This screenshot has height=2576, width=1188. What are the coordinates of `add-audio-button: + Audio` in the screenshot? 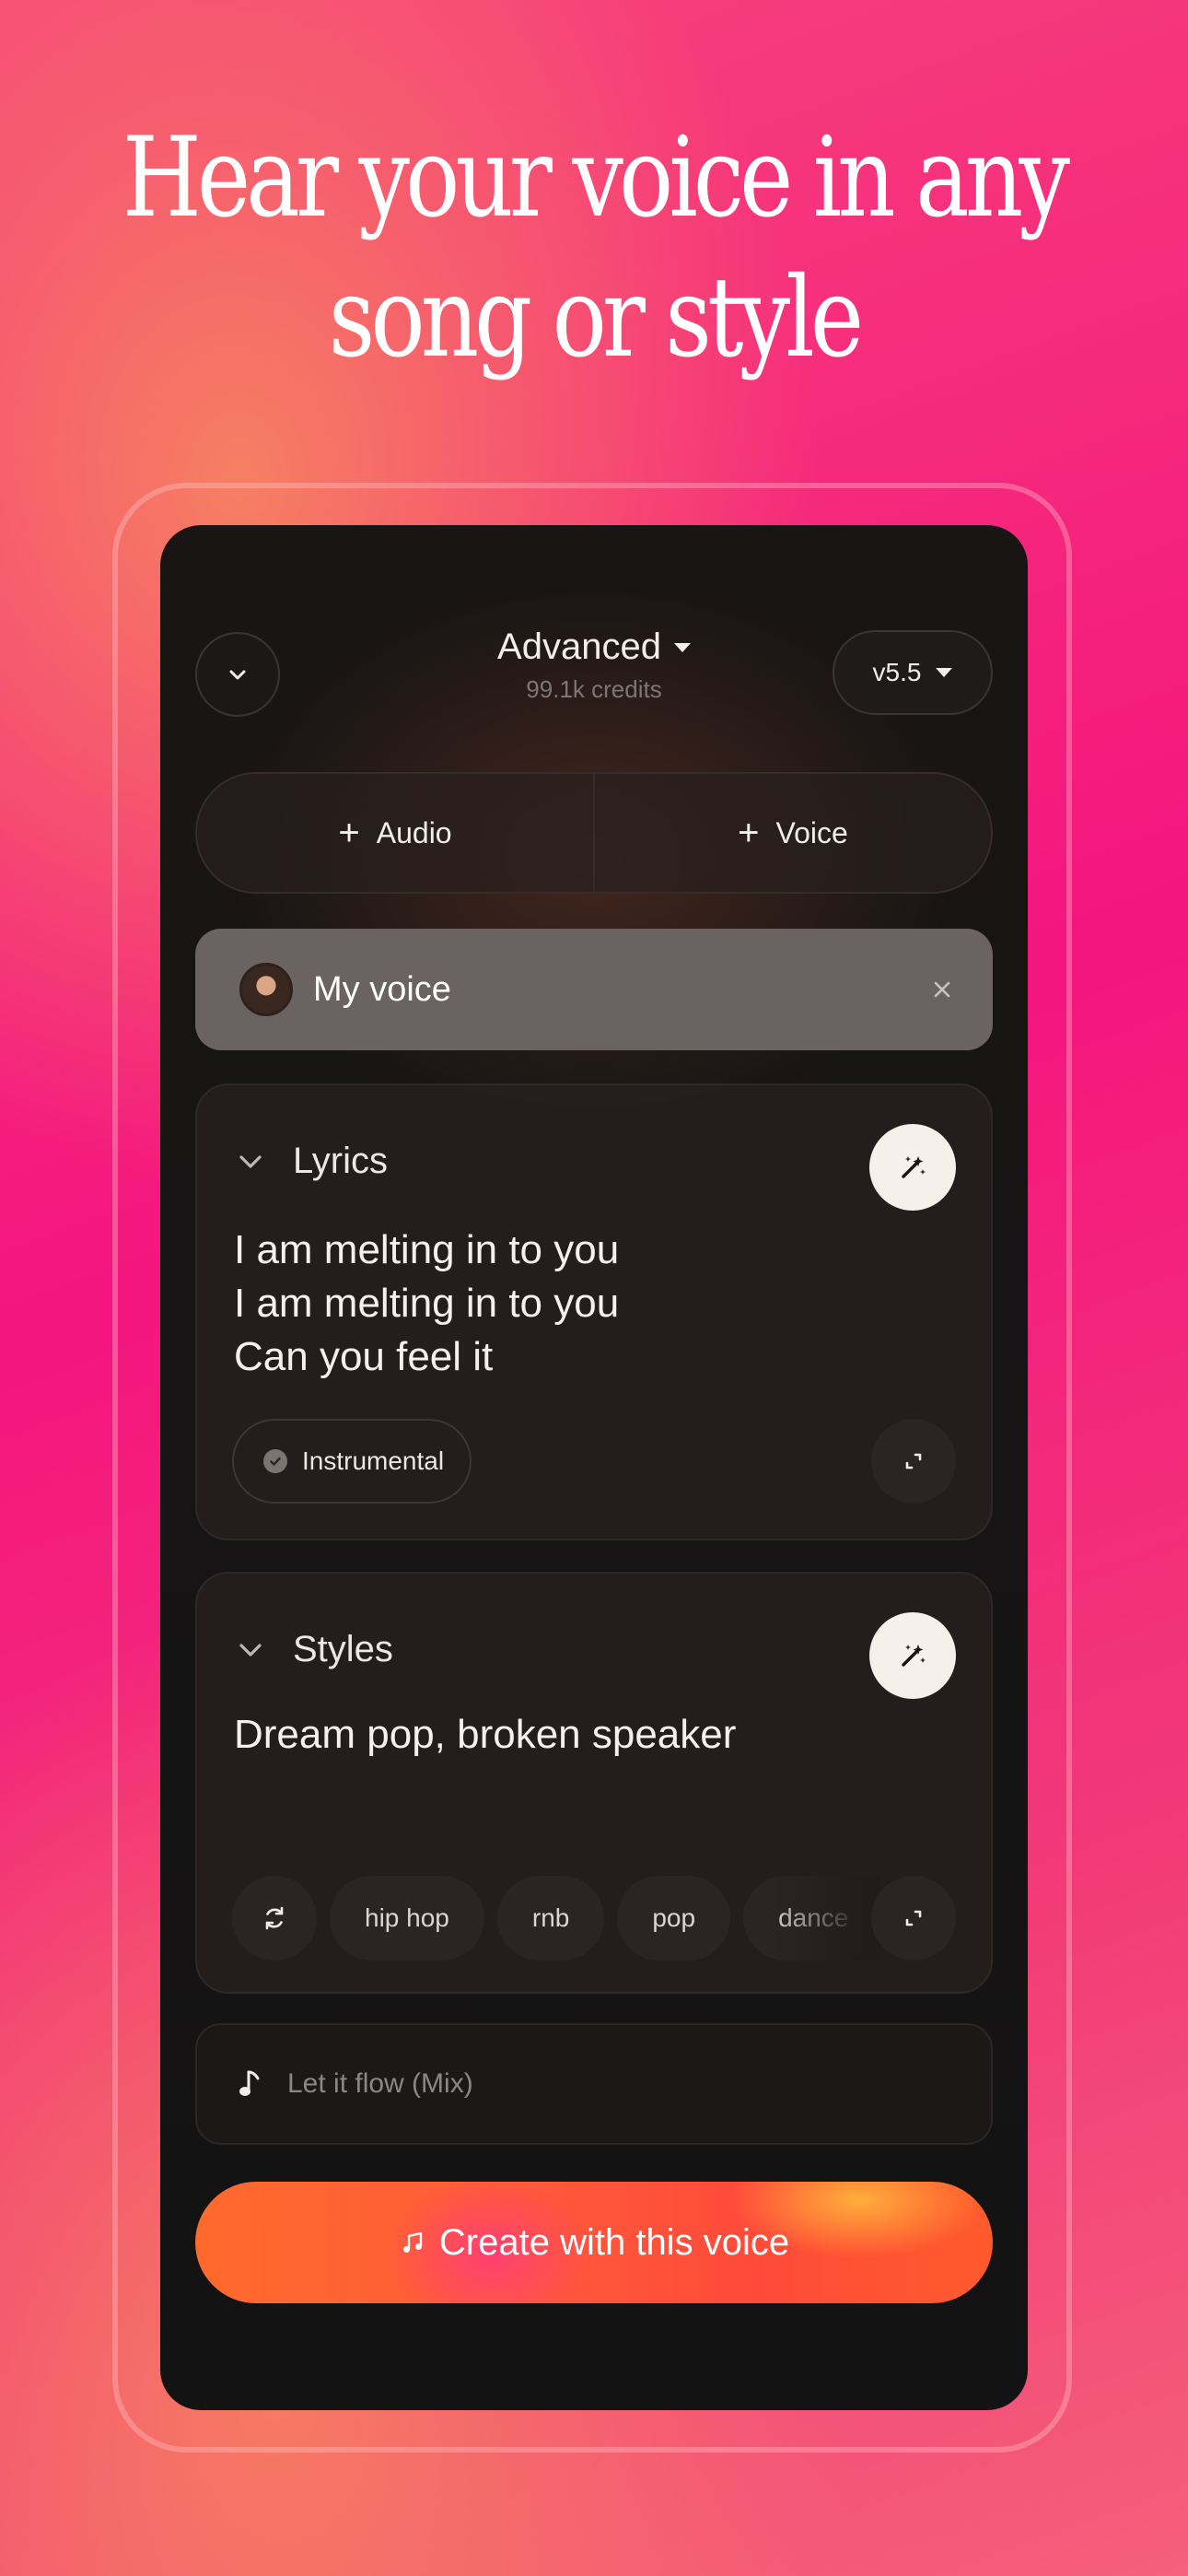 It's located at (395, 833).